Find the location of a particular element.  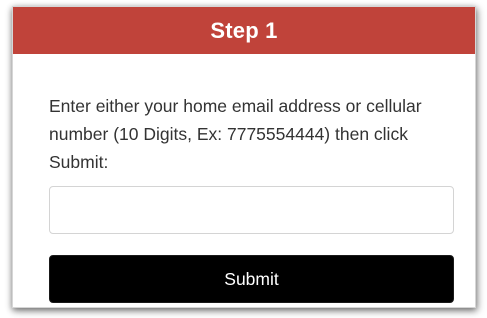

step-title: Step 1 is located at coordinates (244, 30).